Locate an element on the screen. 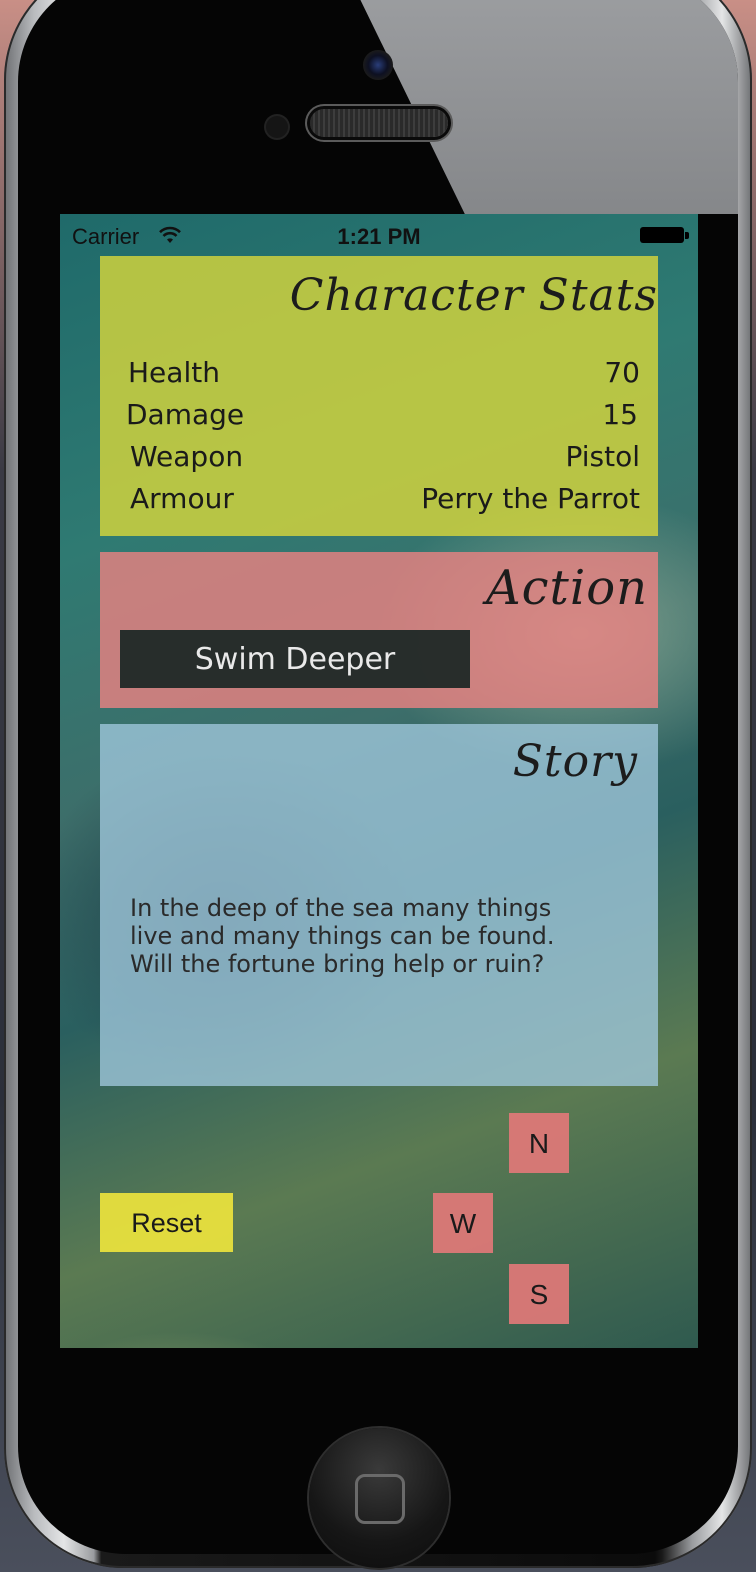  swim-deeper-button: Swim Deeper is located at coordinates (295, 659).